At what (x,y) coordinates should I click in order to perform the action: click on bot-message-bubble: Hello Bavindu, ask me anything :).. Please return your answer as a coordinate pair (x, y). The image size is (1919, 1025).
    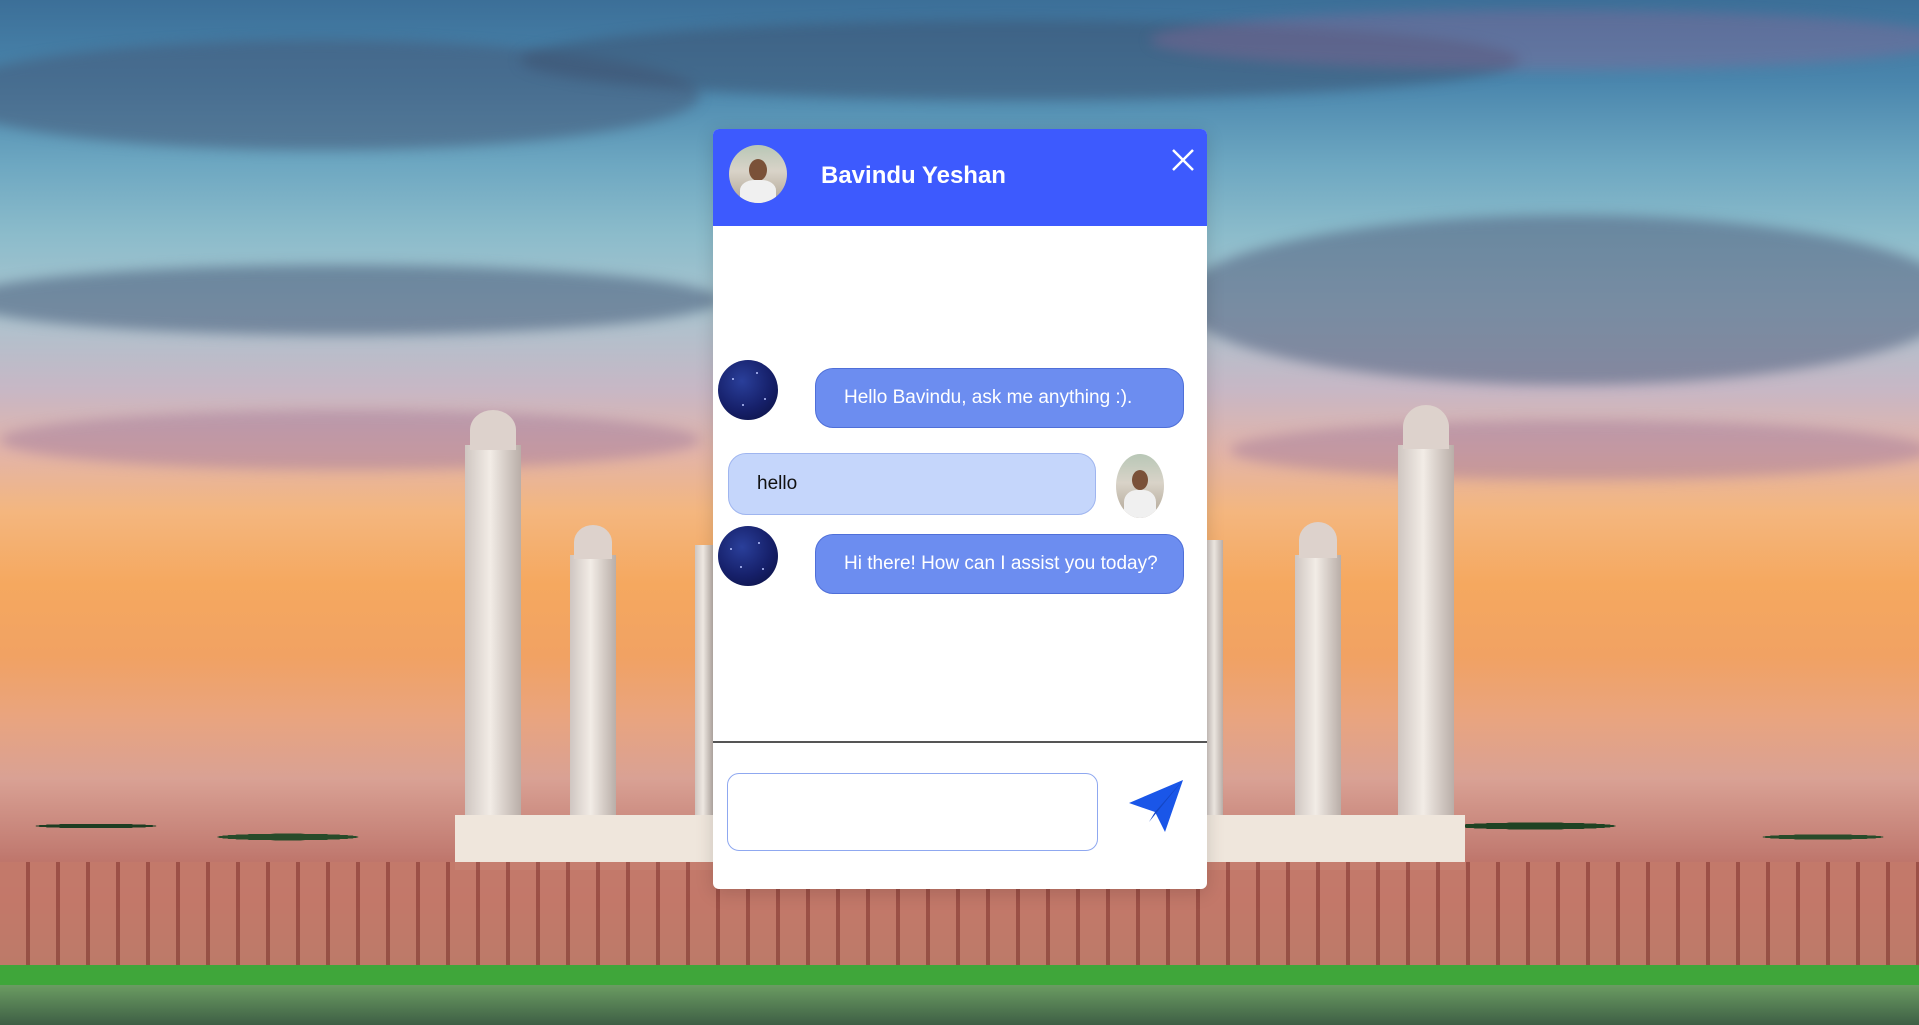
    Looking at the image, I should click on (999, 398).